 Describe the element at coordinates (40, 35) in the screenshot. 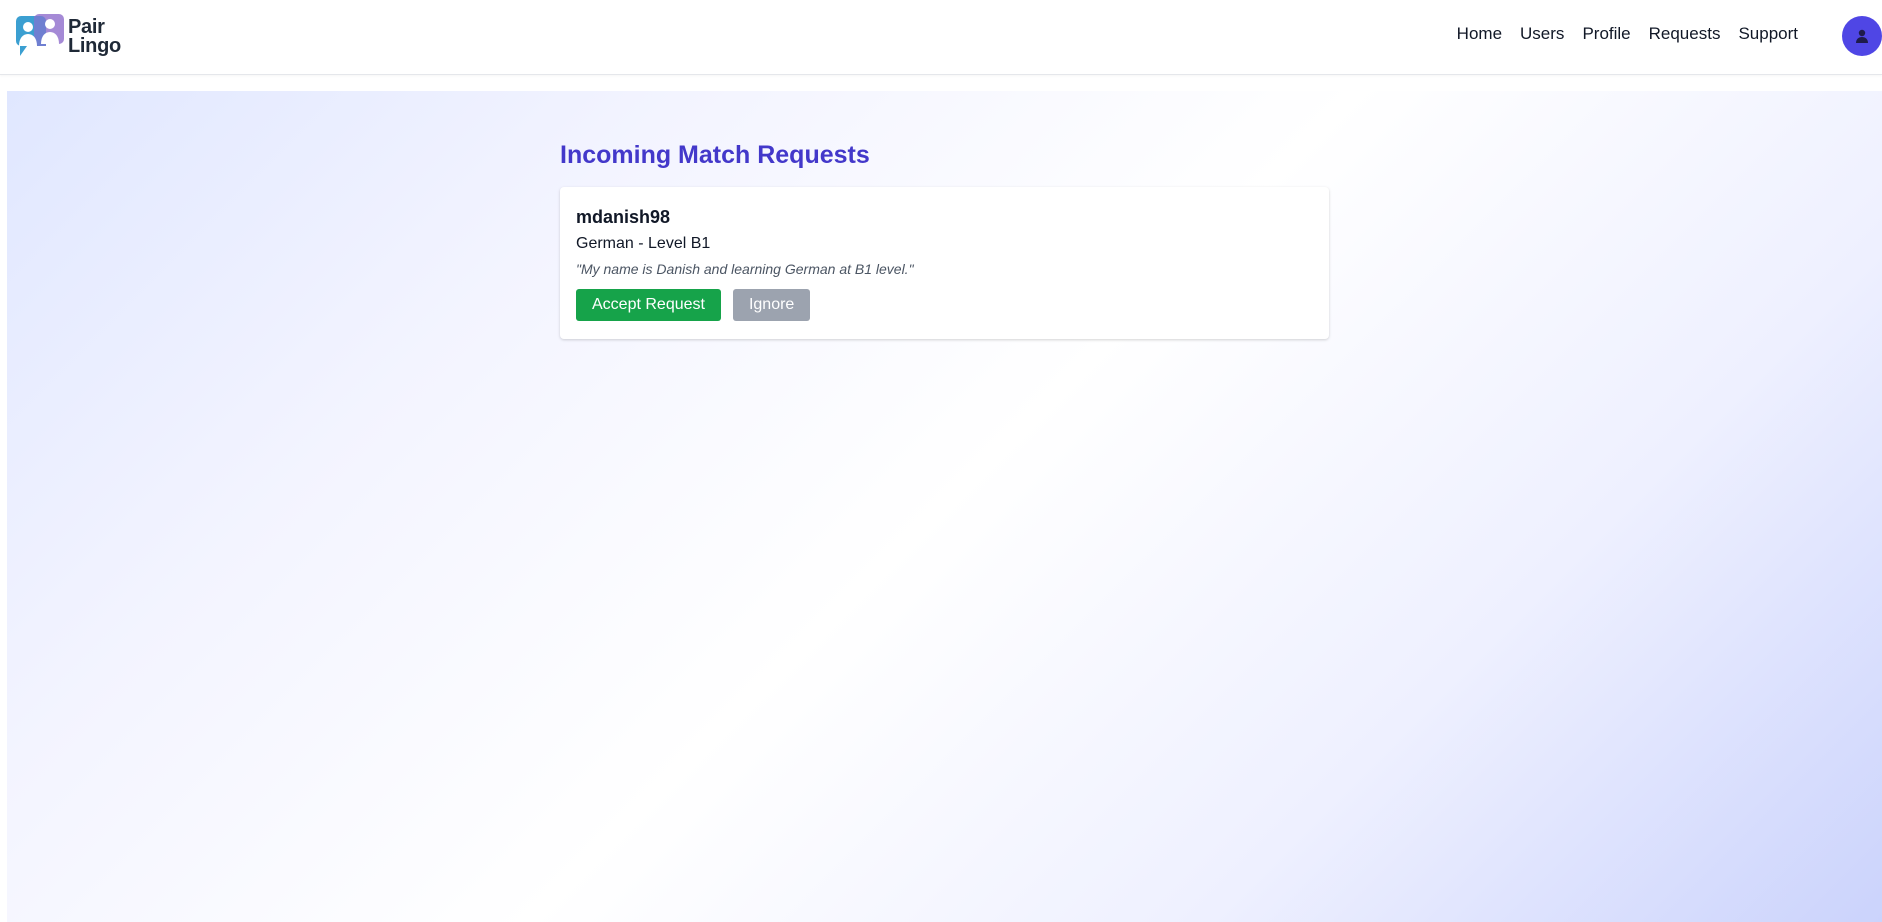

I see `two-people-chat-logo-icon` at that location.